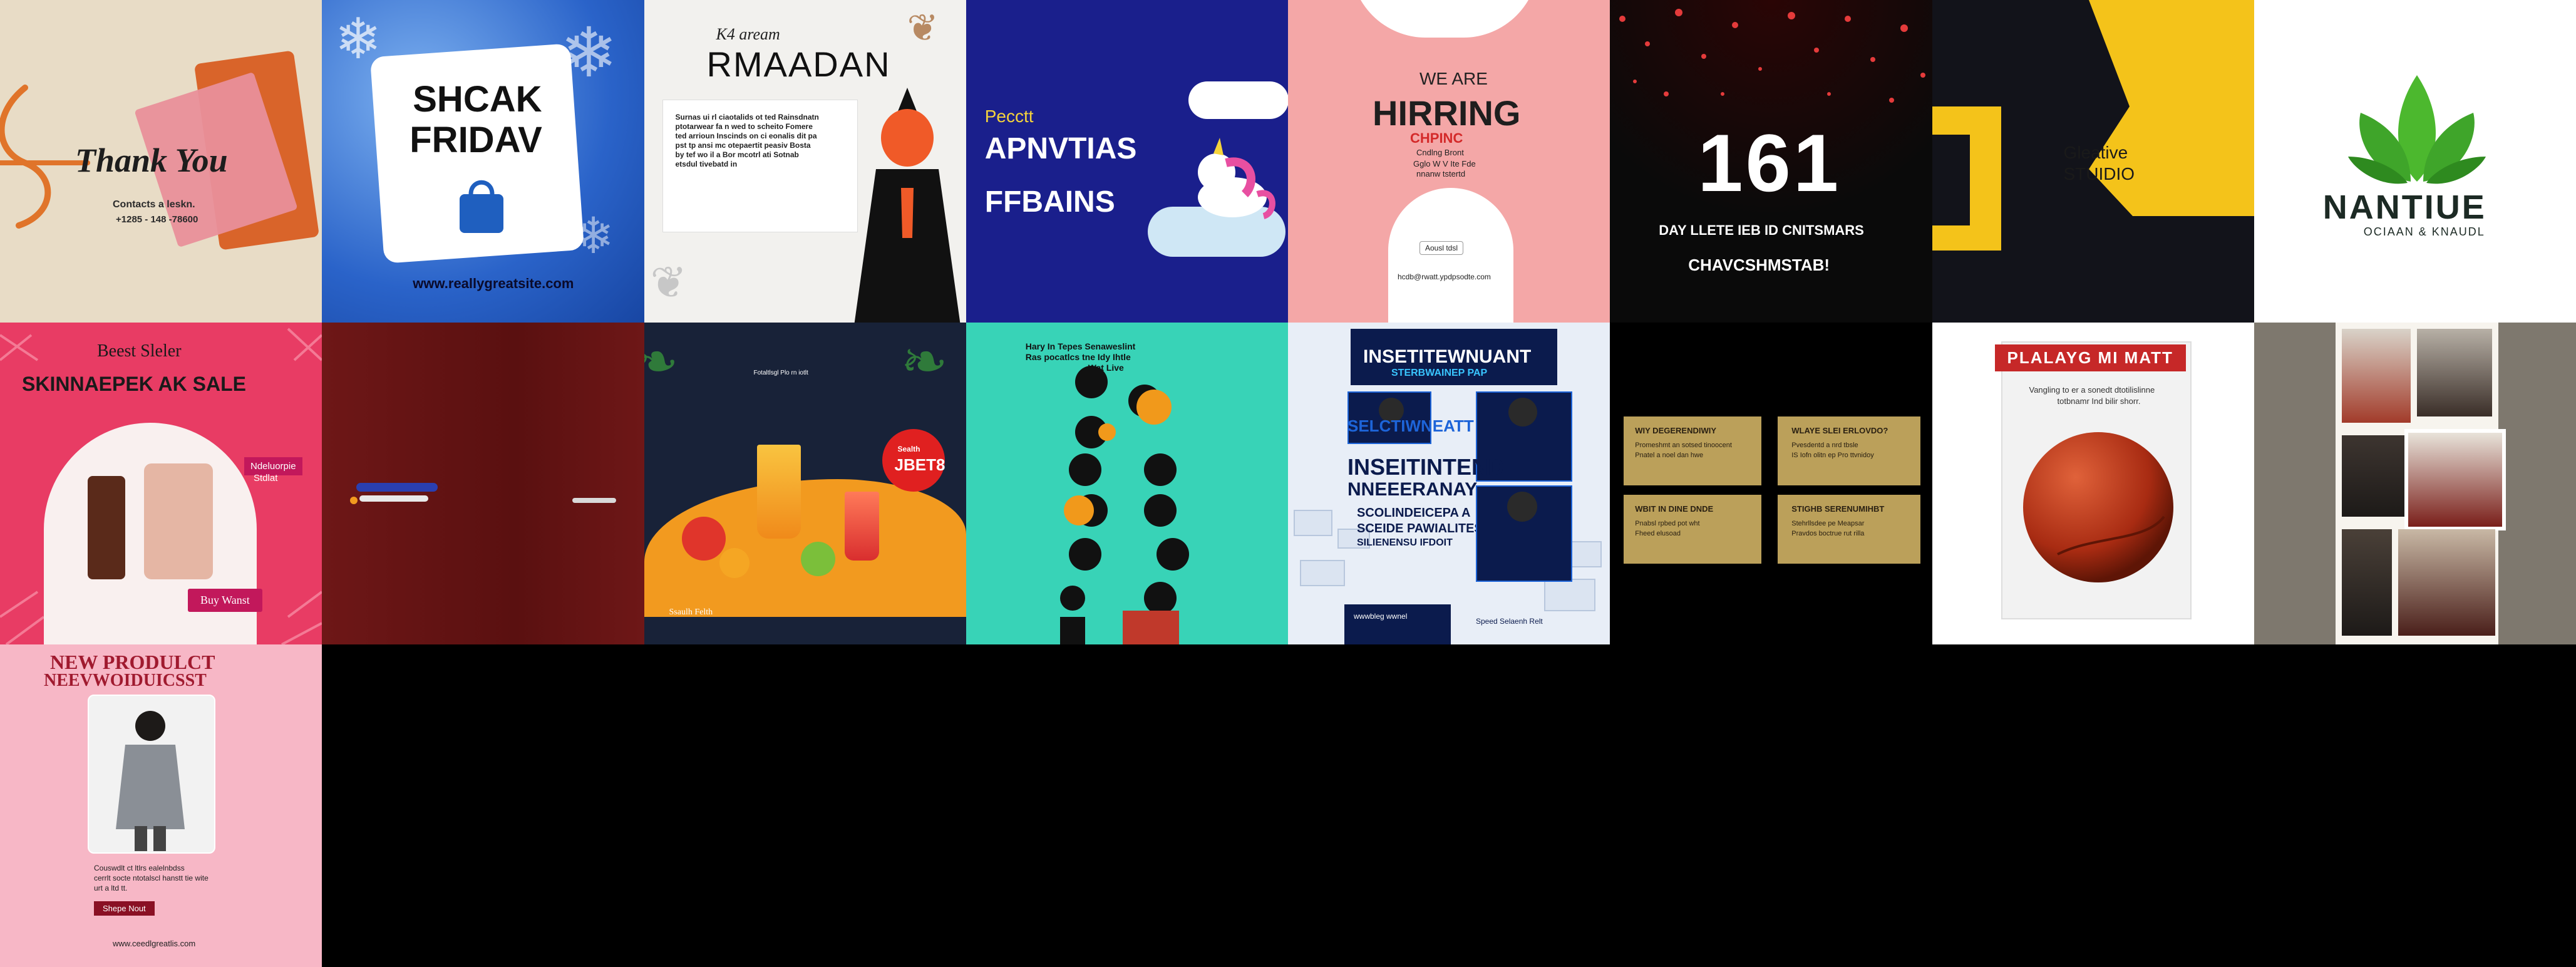 The width and height of the screenshot is (2576, 967). What do you see at coordinates (1838, 509) in the screenshot?
I see `card-title: STIGHB SERENUMIHBT` at bounding box center [1838, 509].